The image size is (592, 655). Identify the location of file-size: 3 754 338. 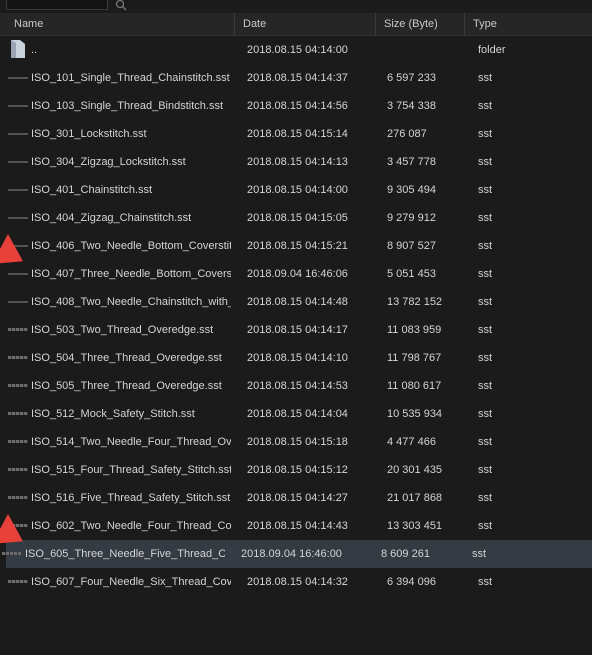
(411, 106).